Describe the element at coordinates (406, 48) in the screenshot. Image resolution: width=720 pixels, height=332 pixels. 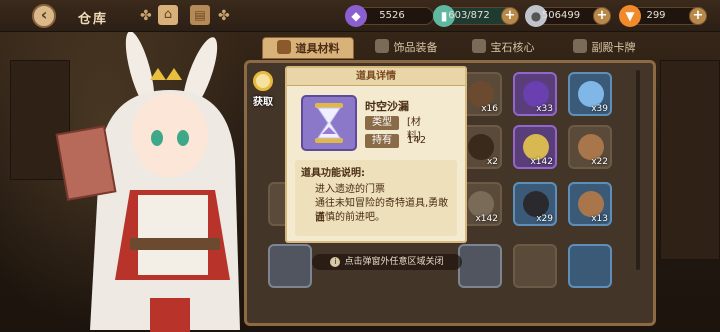
I see `tab-accessories-equipment: 饰品装备` at that location.